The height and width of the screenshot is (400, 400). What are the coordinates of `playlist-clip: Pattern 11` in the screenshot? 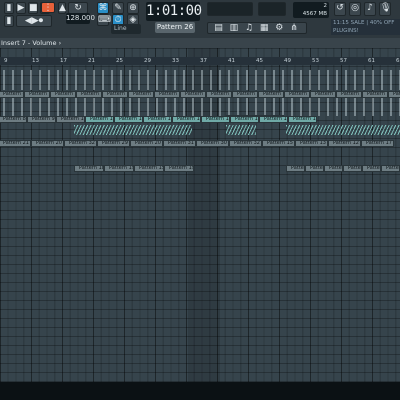 It's located at (99, 119).